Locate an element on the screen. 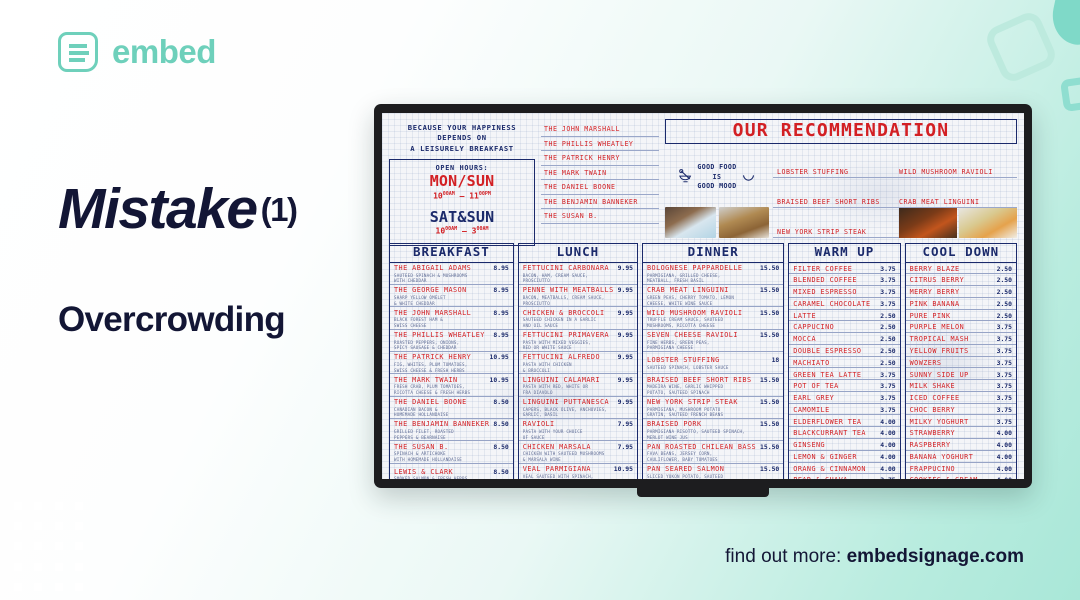 The image size is (1080, 600). good-mood-text: GOOD FOOD IS GOOD MOOD is located at coordinates (716, 178).